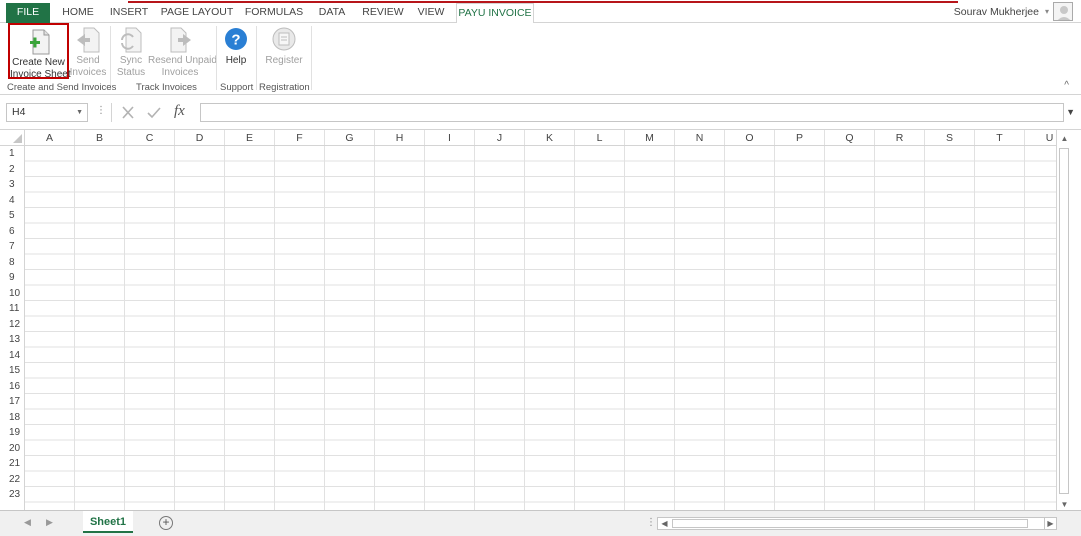 The height and width of the screenshot is (536, 1081). Describe the element at coordinates (12, 325) in the screenshot. I see `row-header: 12` at that location.